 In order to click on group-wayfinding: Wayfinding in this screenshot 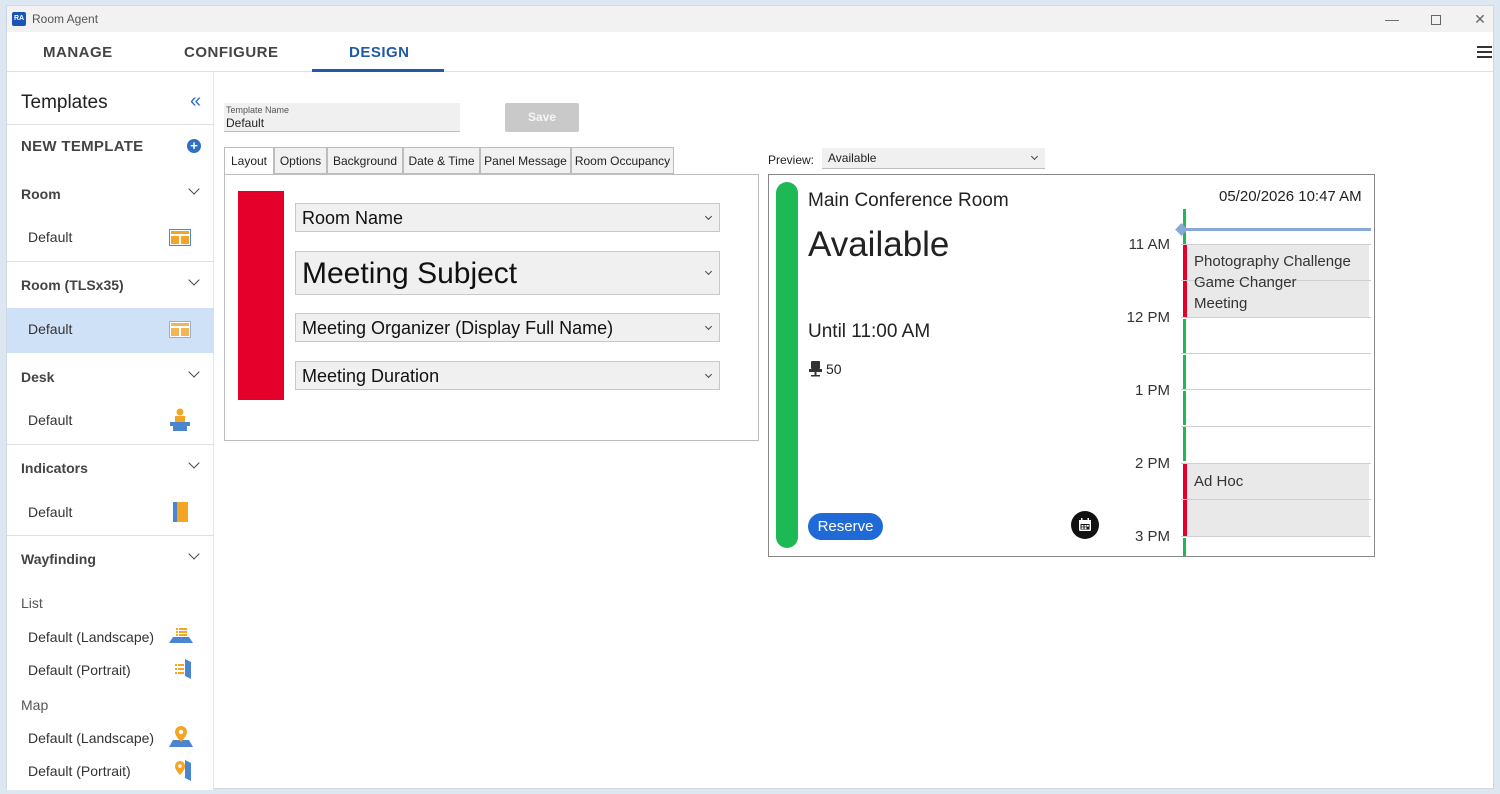, I will do `click(110, 559)`.